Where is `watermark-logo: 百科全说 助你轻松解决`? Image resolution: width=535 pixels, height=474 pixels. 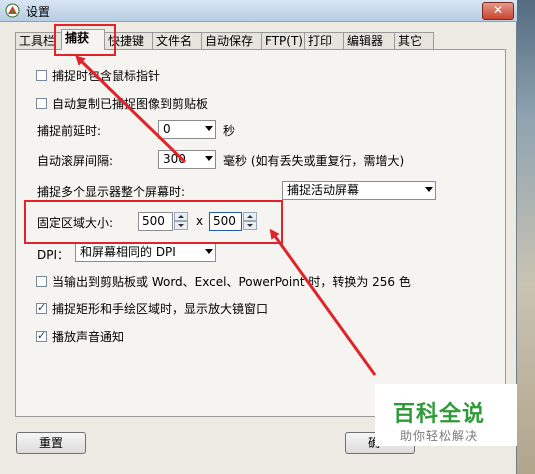
watermark-logo: 百科全说 助你轻松解决 is located at coordinates (446, 415).